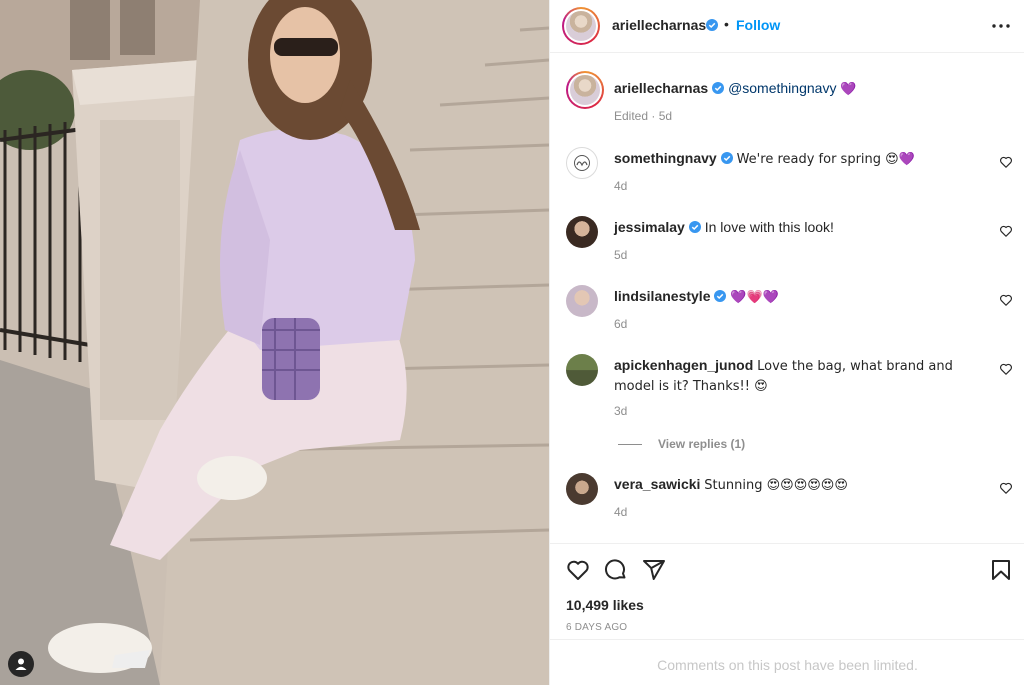 The height and width of the screenshot is (685, 1024). I want to click on comment-age: 5d, so click(621, 255).